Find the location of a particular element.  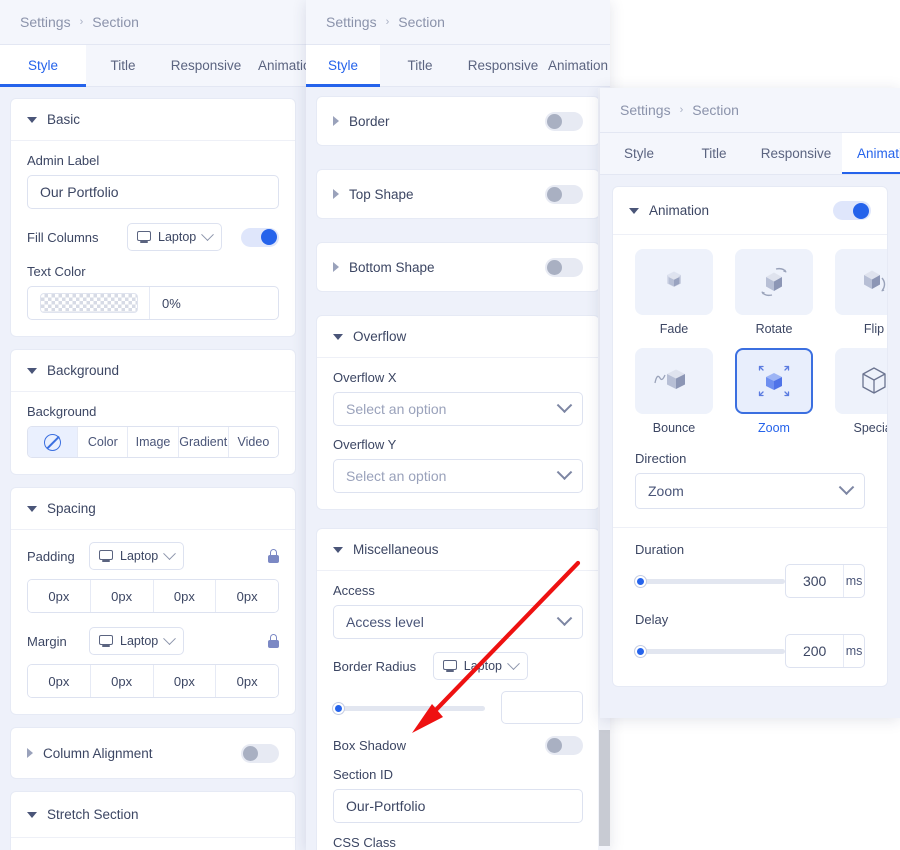

background-option-none is located at coordinates (53, 442).